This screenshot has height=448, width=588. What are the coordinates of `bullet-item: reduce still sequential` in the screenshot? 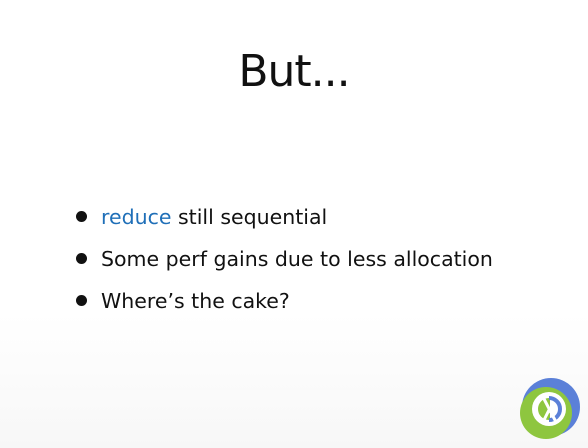 It's located at (284, 219).